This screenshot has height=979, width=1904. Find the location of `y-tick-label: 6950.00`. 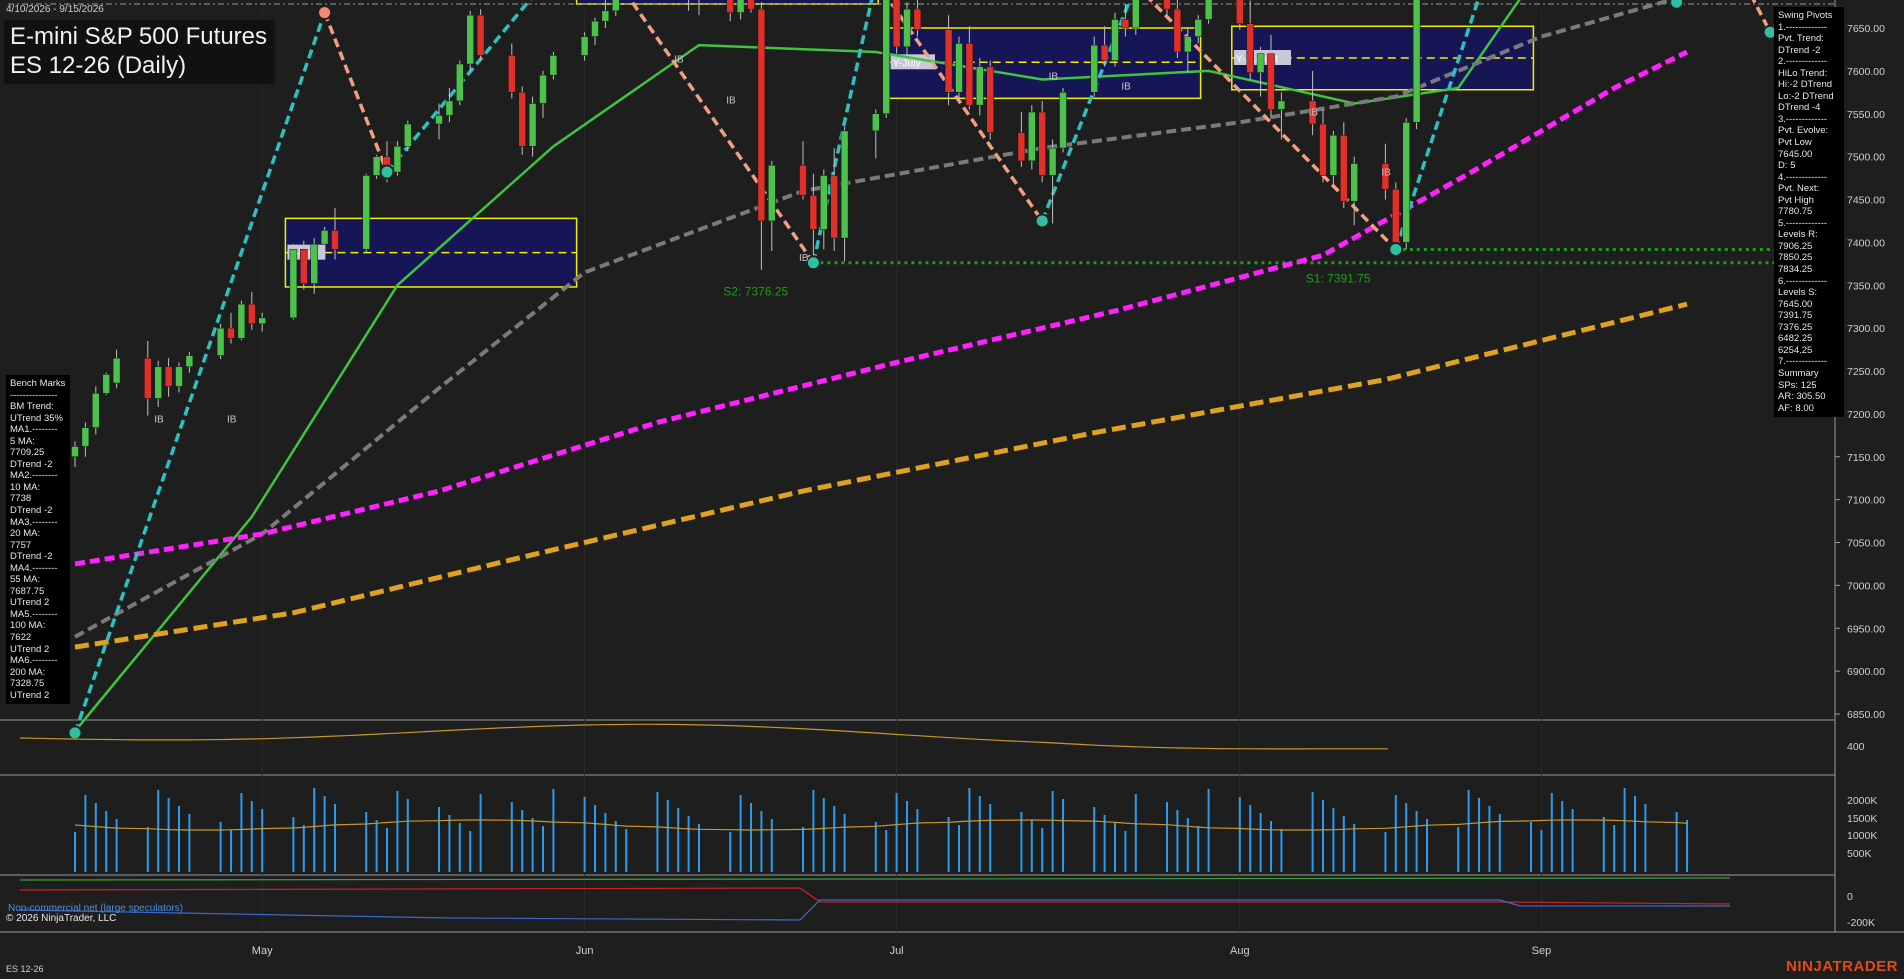

y-tick-label: 6950.00 is located at coordinates (1866, 629).